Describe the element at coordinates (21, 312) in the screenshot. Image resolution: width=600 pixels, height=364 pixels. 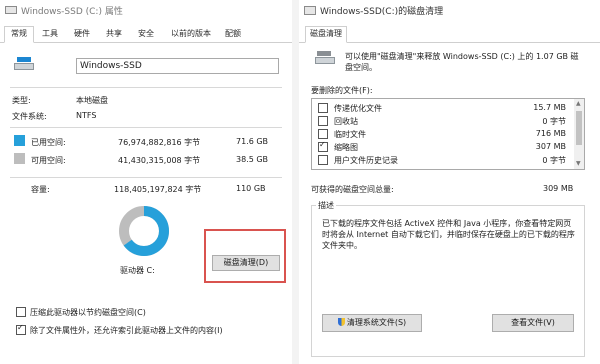
I see `compress-checkbox` at that location.